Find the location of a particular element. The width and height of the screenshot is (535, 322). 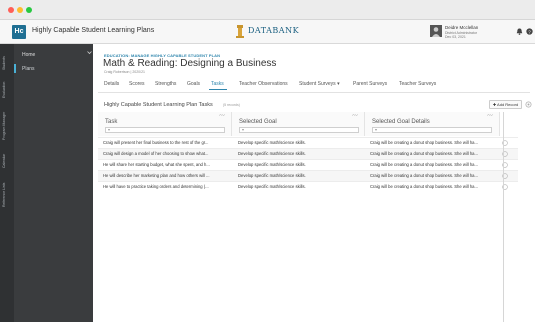

tab-details: Details is located at coordinates (111, 84).